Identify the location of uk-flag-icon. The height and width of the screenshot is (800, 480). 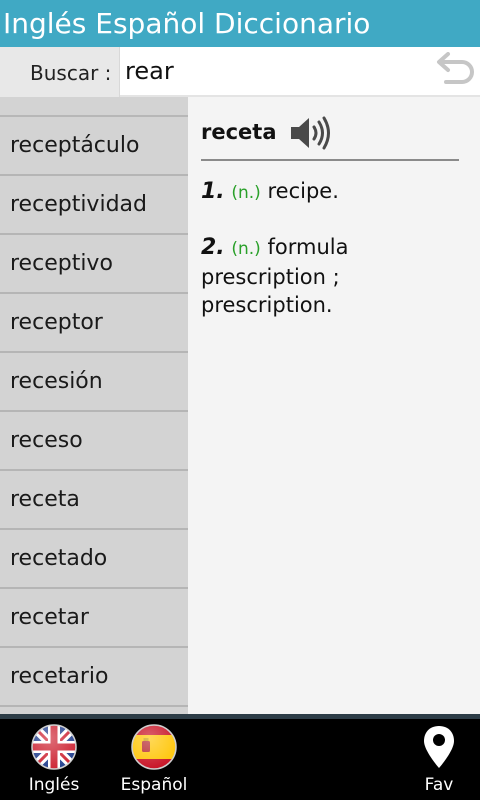
(54, 747).